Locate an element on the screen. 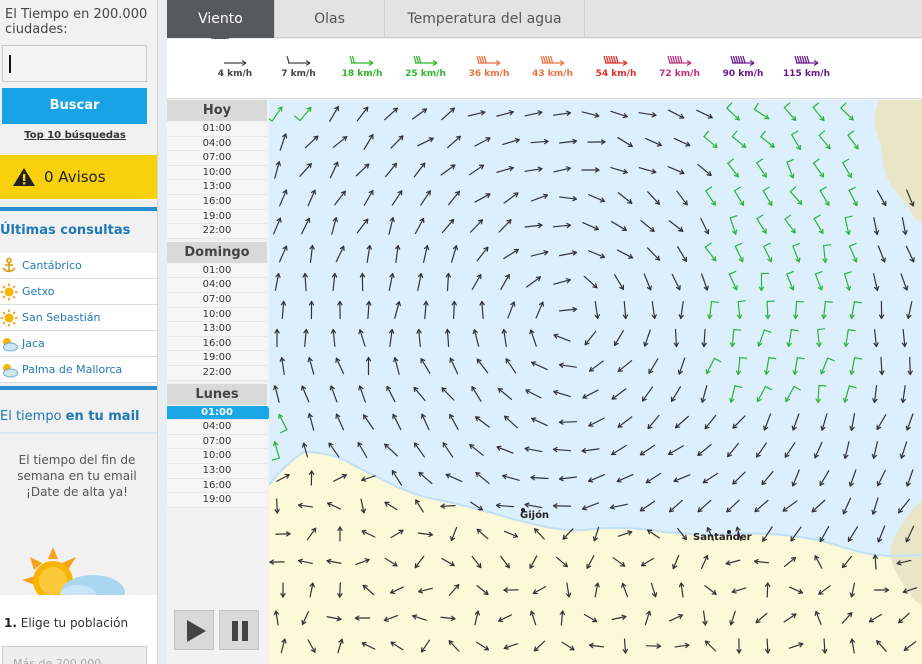 The height and width of the screenshot is (664, 922). day-header: Domingo is located at coordinates (217, 252).